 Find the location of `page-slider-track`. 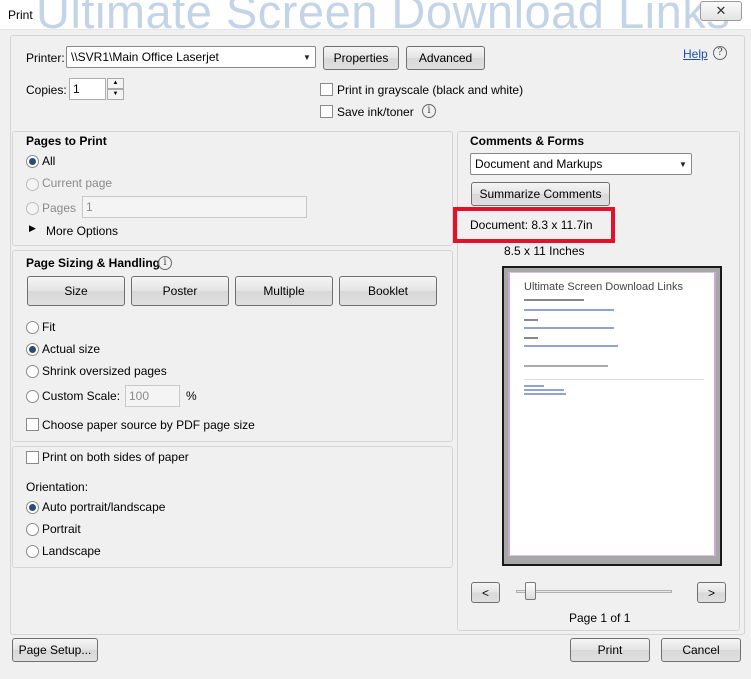

page-slider-track is located at coordinates (594, 591).